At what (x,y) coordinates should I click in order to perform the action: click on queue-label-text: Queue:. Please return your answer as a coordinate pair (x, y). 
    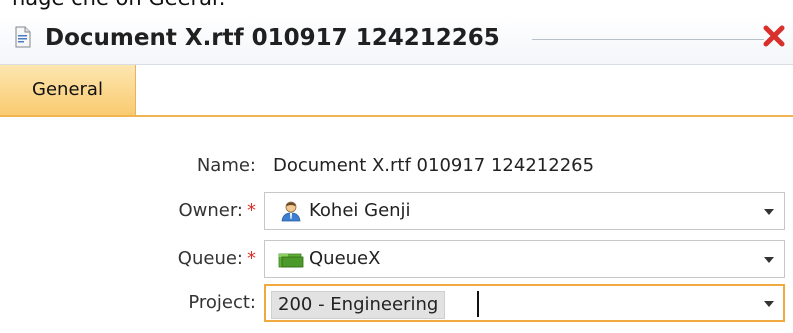
    Looking at the image, I should click on (210, 258).